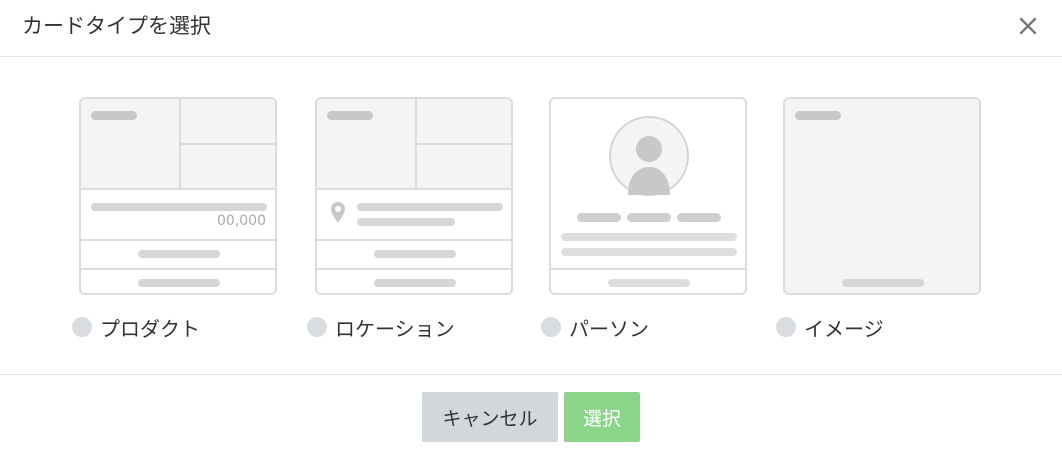 The image size is (1062, 455). I want to click on product-card-preview: 00,000, so click(178, 196).